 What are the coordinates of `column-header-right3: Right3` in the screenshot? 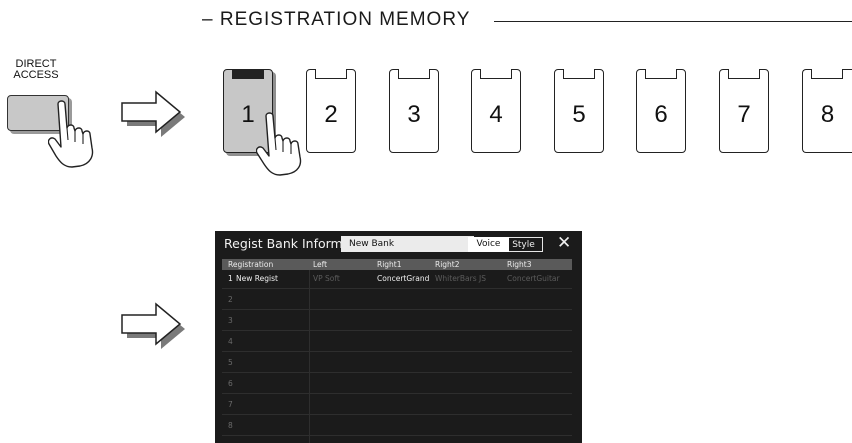 It's located at (519, 264).